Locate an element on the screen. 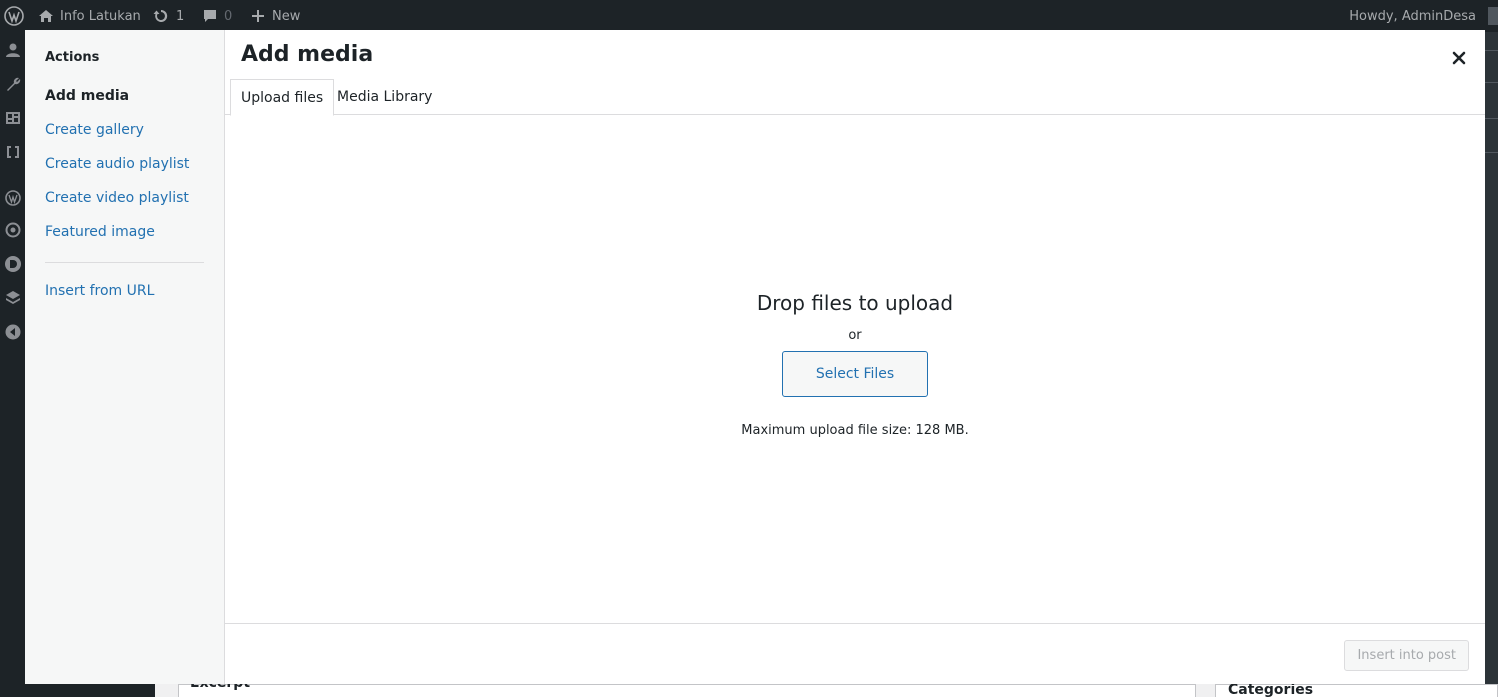  wordpress-circle-icon is located at coordinates (13, 198).